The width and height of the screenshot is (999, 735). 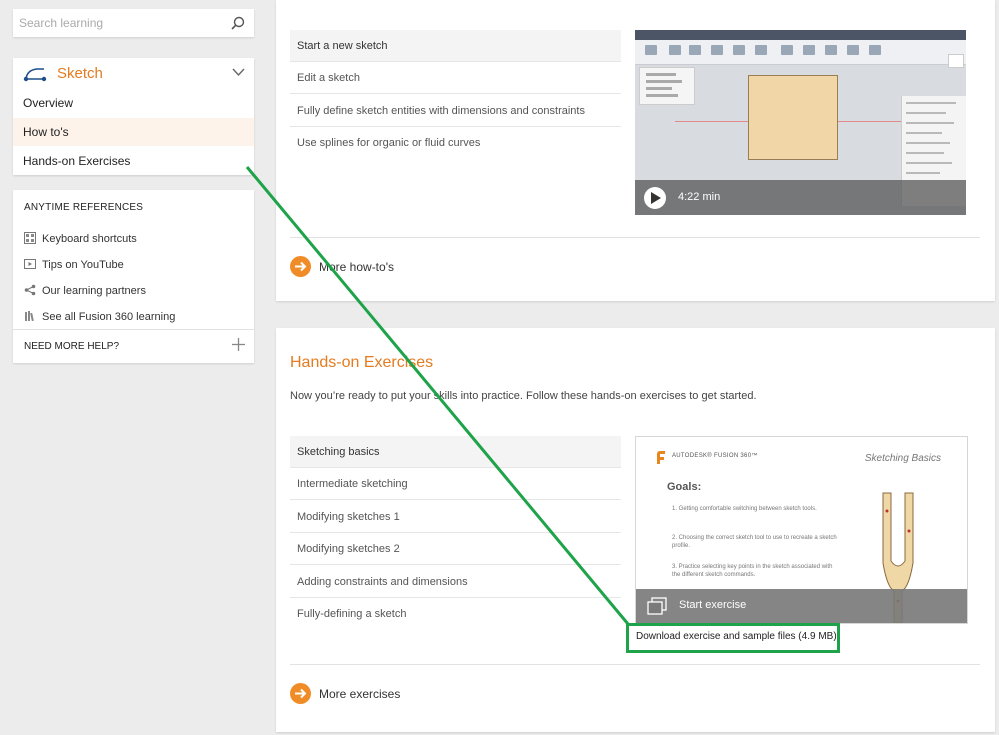 I want to click on play-button, so click(x=655, y=198).